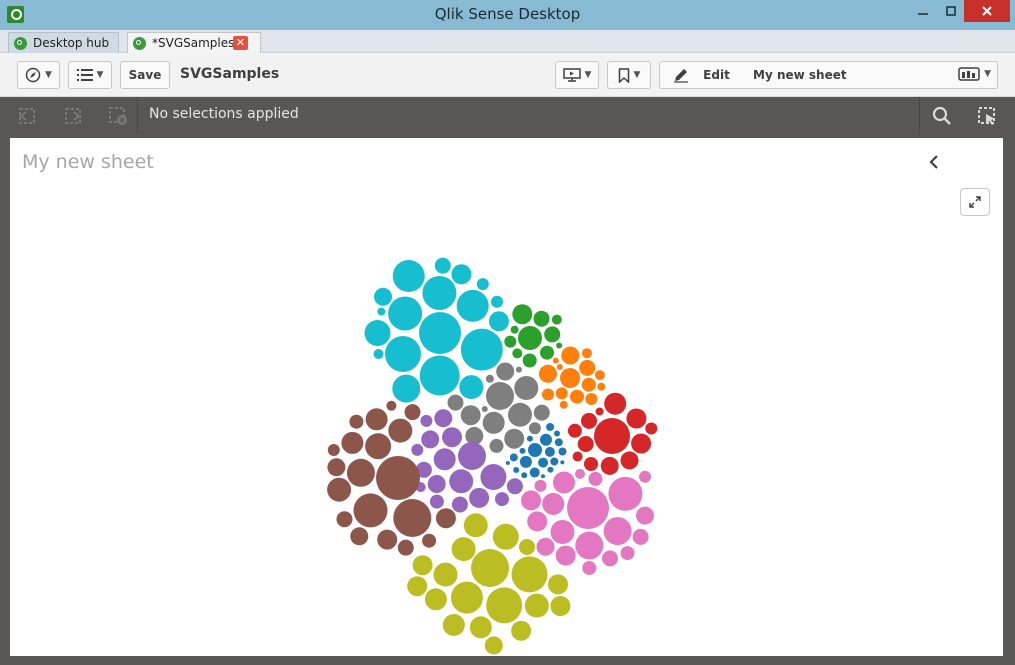 Image resolution: width=1015 pixels, height=665 pixels. What do you see at coordinates (987, 116) in the screenshot?
I see `selections-tool-icon` at bounding box center [987, 116].